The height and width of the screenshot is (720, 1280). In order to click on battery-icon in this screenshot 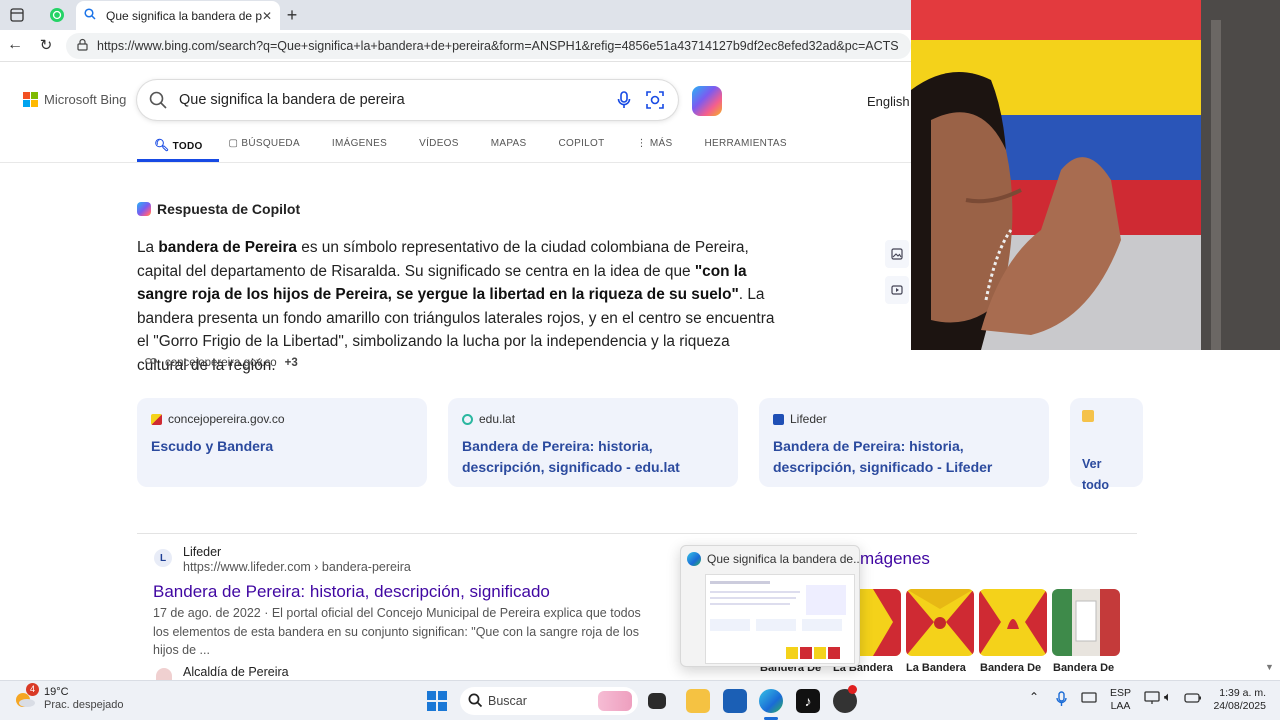, I will do `click(1193, 700)`.